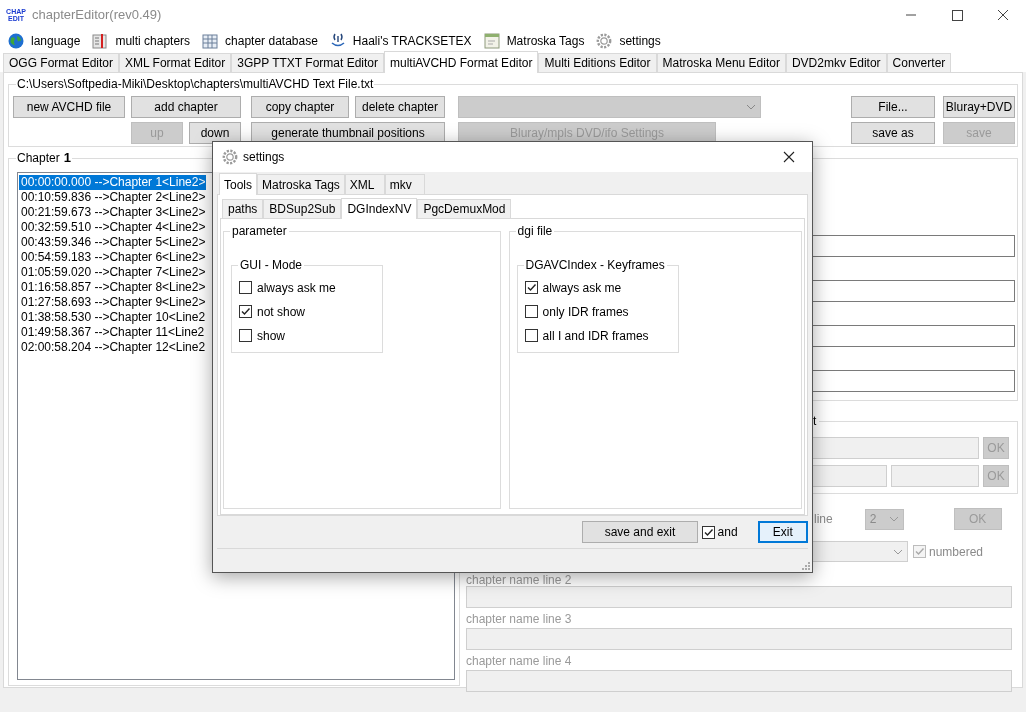 This screenshot has width=1026, height=712. I want to click on tab: Matroska Tags, so click(301, 184).